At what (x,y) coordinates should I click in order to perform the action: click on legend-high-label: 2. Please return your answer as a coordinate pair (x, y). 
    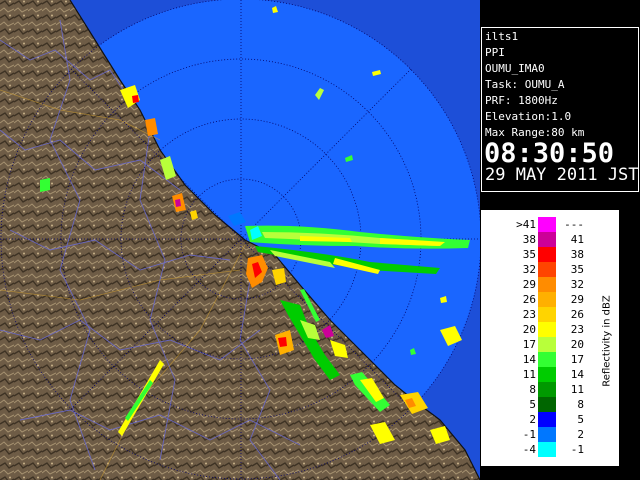
    Looking at the image, I should click on (580, 434).